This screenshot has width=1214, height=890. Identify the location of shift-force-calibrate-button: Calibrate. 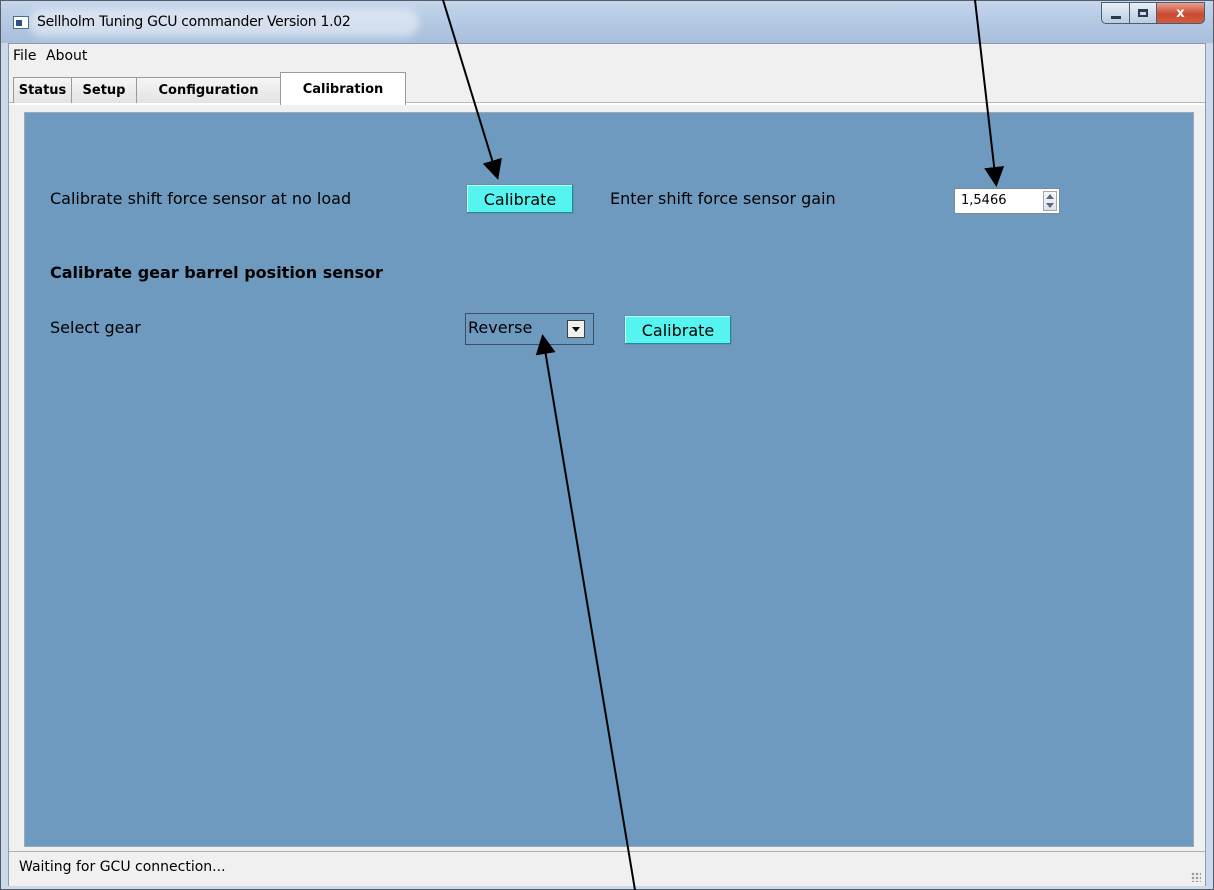
(520, 199).